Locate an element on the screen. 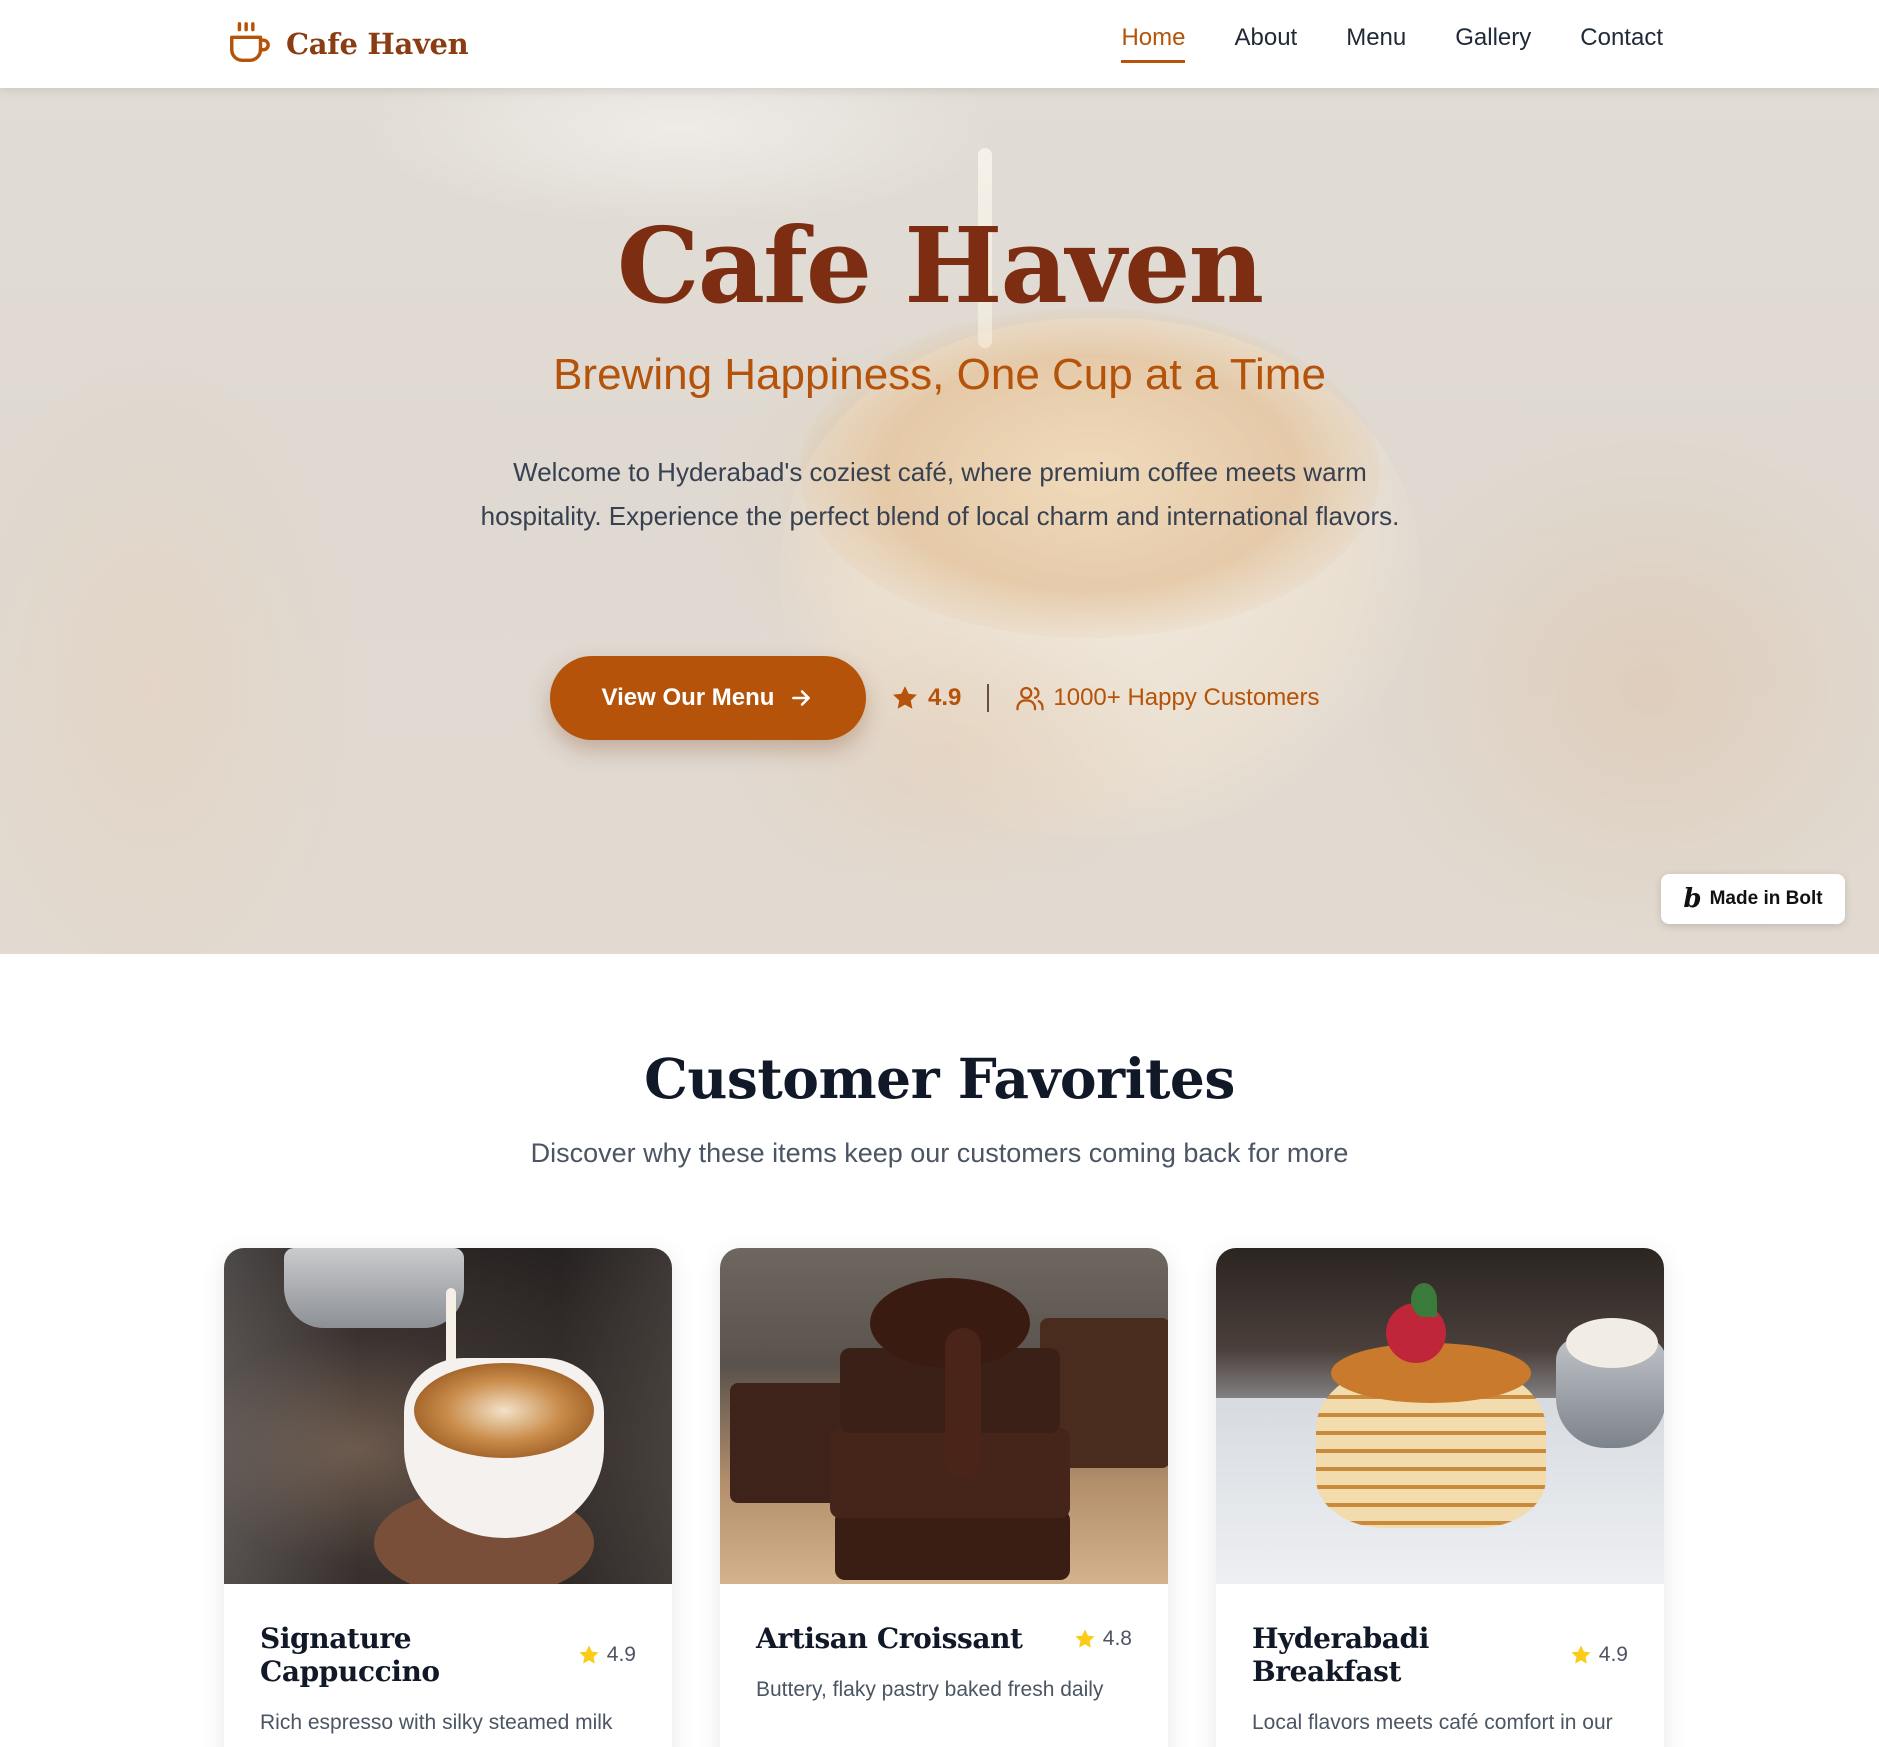 This screenshot has height=1747, width=1879. nav-link-home: Home is located at coordinates (1153, 42).